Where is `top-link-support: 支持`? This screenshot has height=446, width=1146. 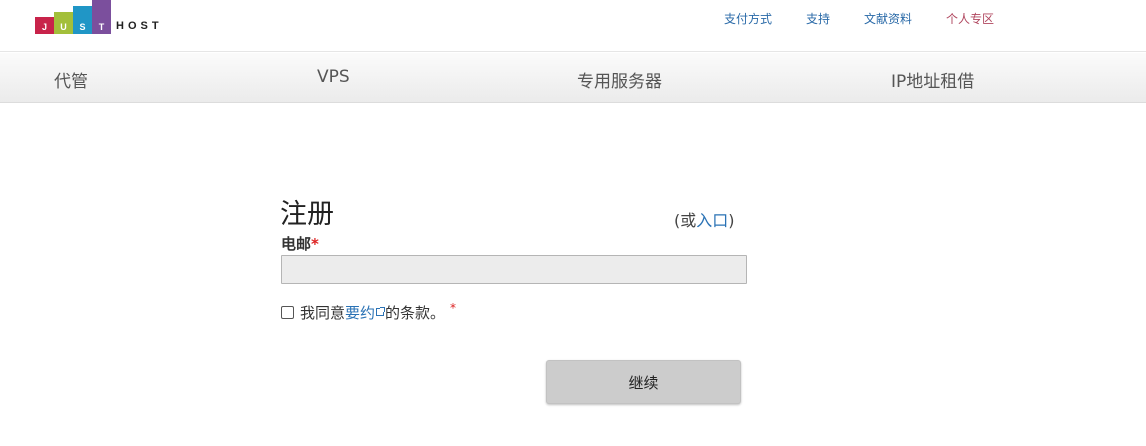 top-link-support: 支持 is located at coordinates (818, 18).